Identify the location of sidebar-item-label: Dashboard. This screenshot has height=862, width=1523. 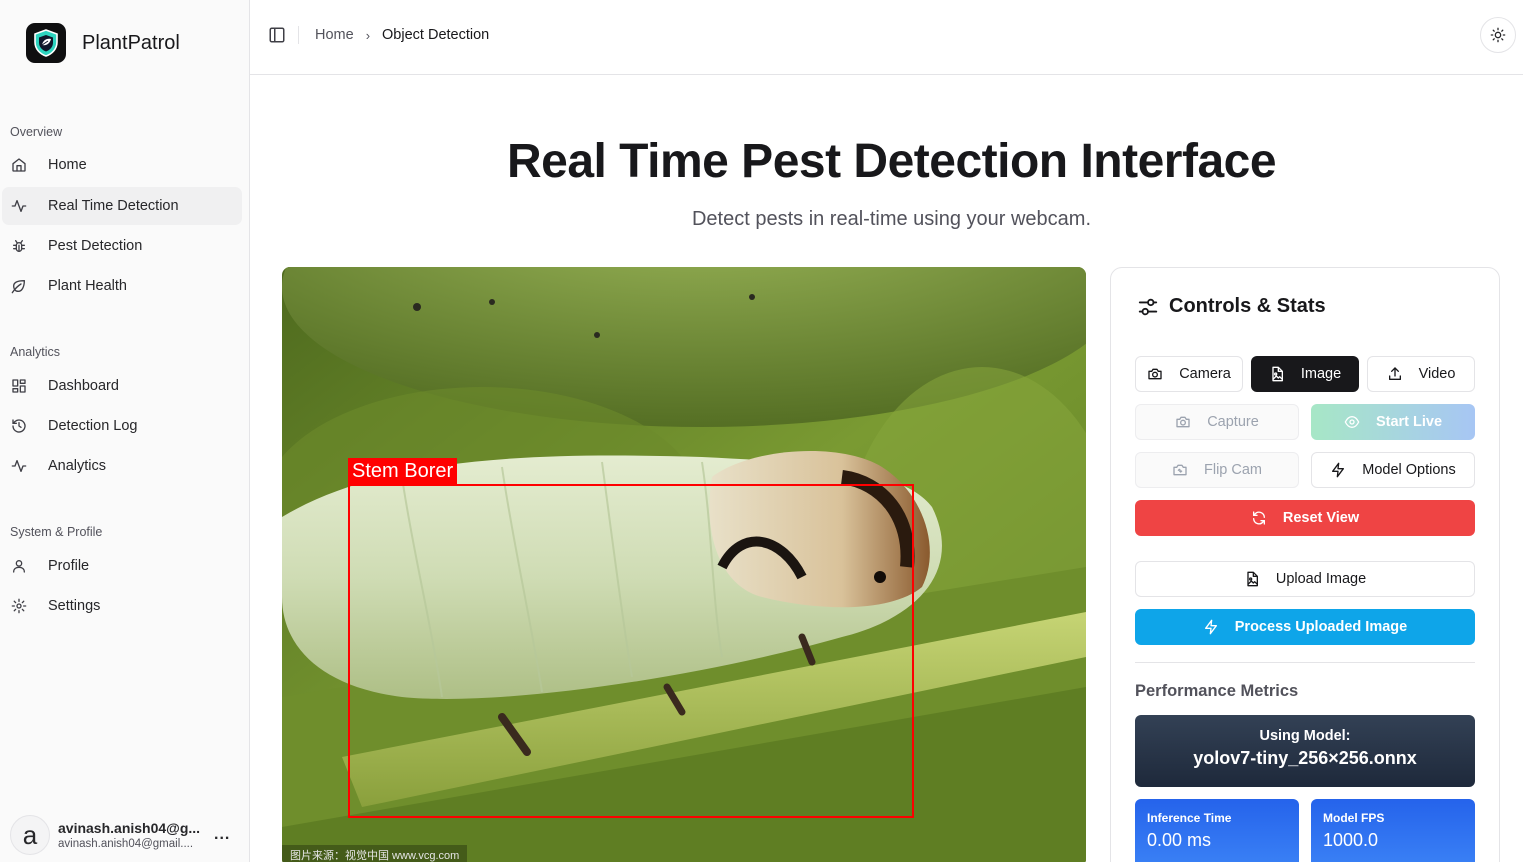
(83, 386).